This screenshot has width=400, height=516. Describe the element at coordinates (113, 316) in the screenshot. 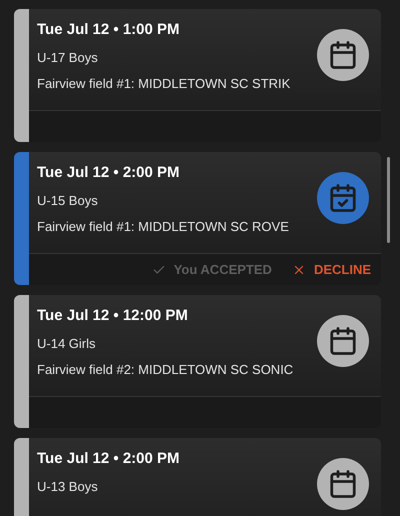

I see `event-time: Tue Jul 12 • 12:00 PM` at that location.